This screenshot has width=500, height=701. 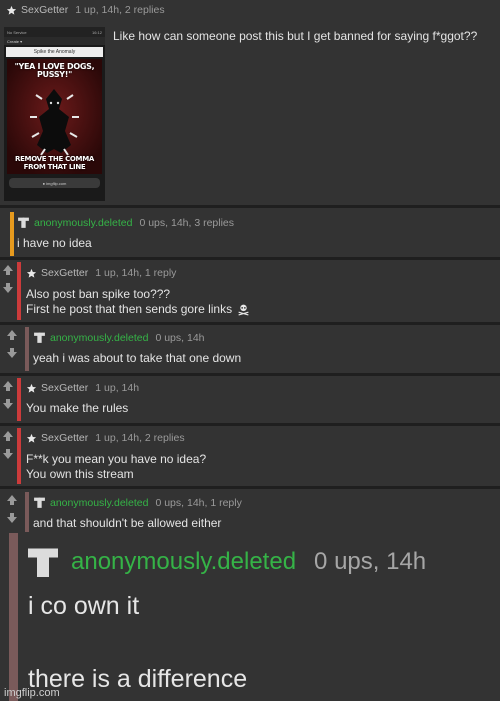 What do you see at coordinates (138, 679) in the screenshot?
I see `comment-text: there is a difference` at bounding box center [138, 679].